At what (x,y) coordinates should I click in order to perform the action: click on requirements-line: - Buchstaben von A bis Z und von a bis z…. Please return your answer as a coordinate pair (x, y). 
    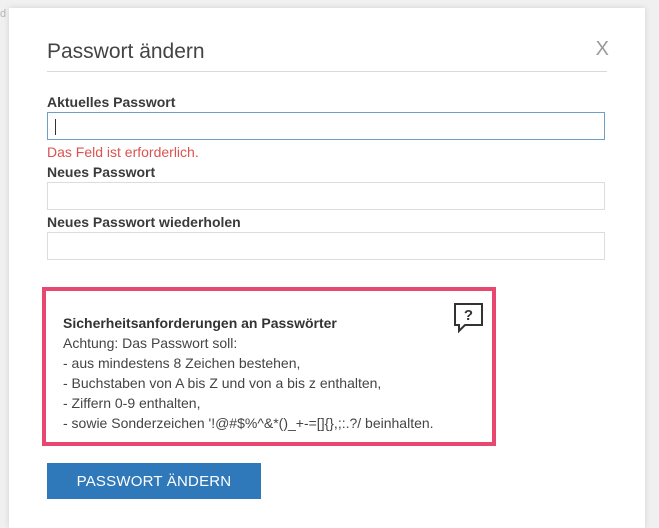
    Looking at the image, I should click on (222, 383).